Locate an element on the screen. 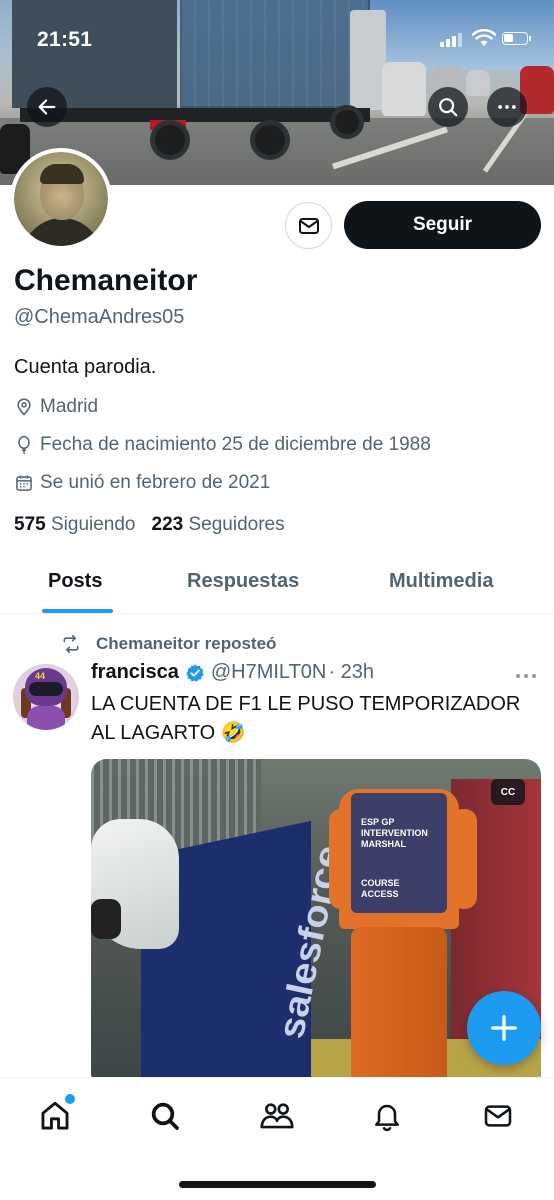 Image resolution: width=554 pixels, height=1200 pixels. avatar-helmet-number: 44 is located at coordinates (40, 676).